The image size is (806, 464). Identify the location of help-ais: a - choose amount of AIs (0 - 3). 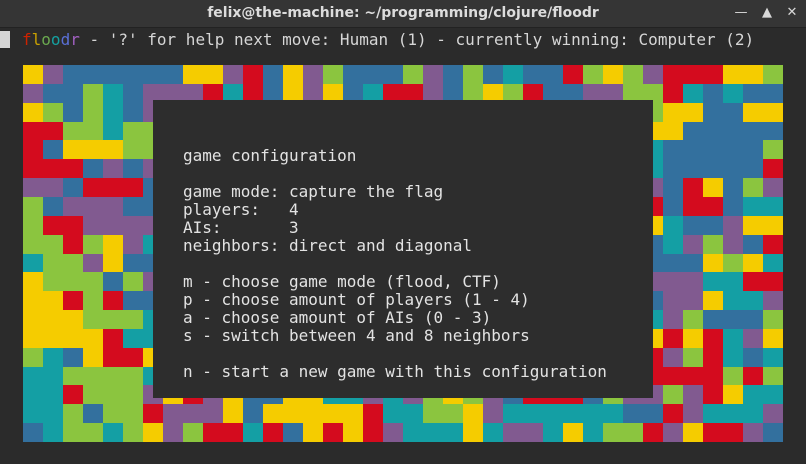
(337, 317).